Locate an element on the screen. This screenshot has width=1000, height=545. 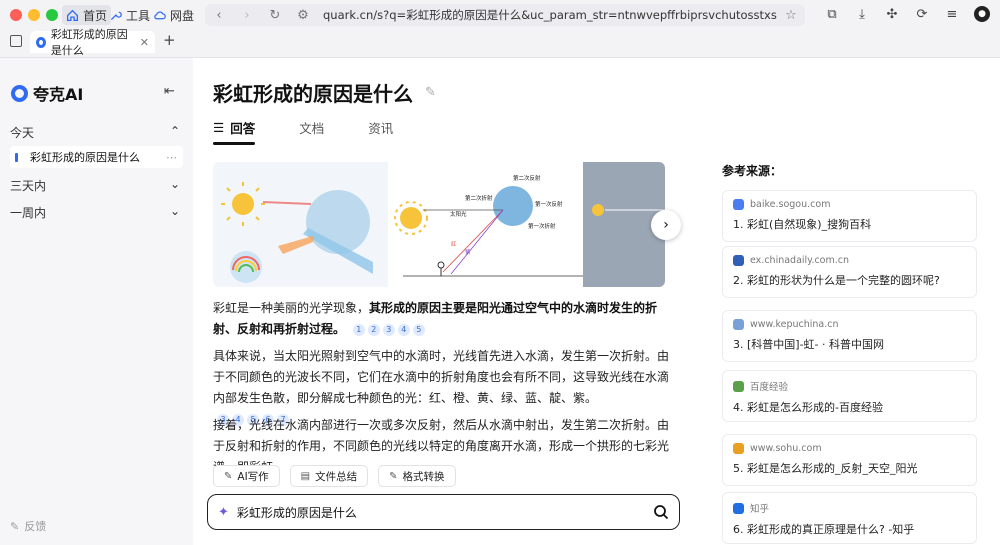
history-group-week: 一周内 ⌄ is located at coordinates (95, 212).